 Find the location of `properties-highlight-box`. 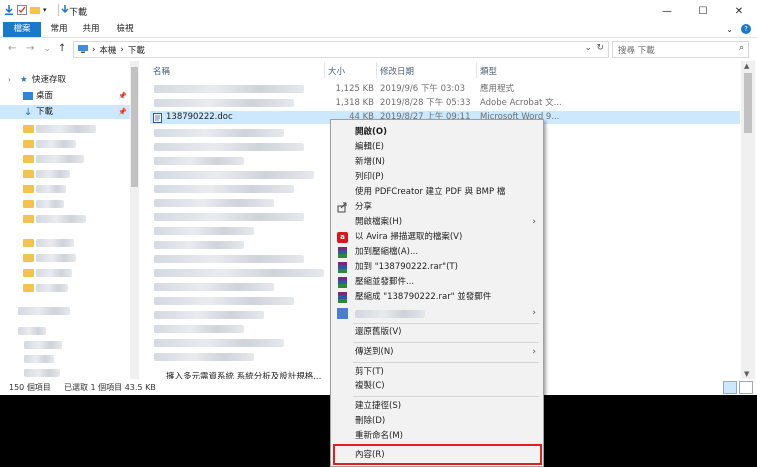

properties-highlight-box is located at coordinates (437, 454).